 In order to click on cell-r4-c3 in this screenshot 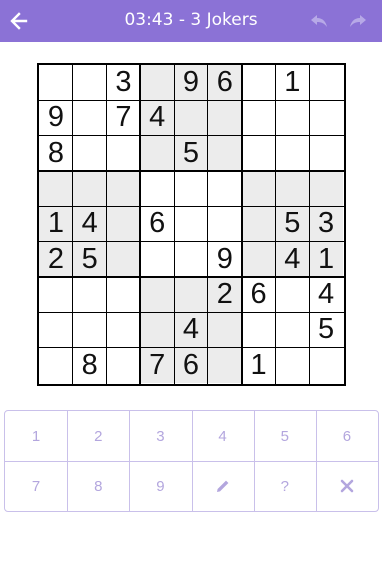, I will do `click(123, 189)`.